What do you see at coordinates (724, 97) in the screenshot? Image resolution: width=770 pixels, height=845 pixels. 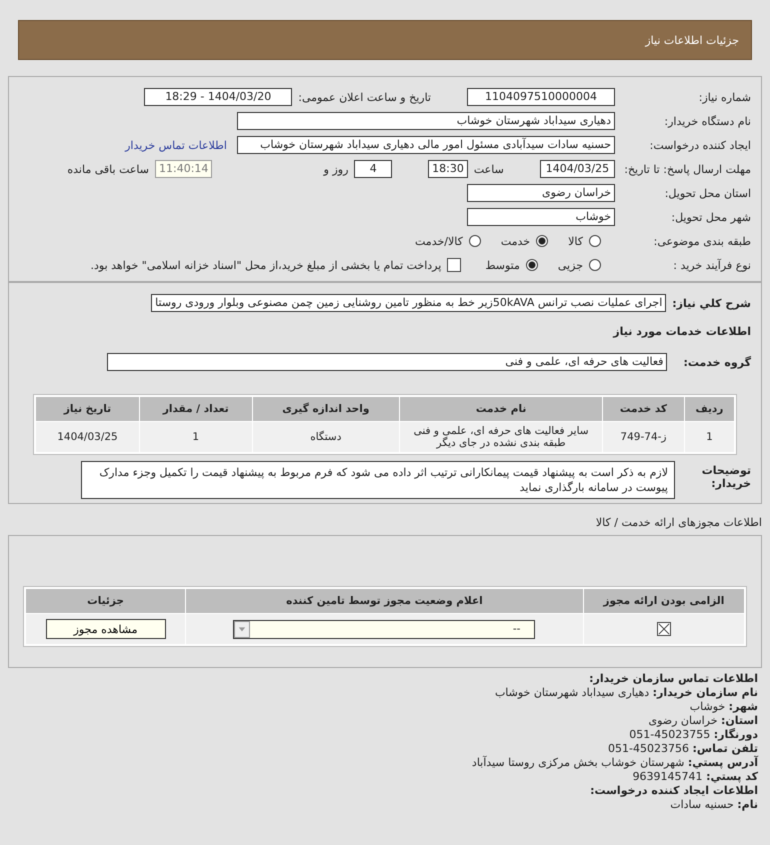 I see `field-label: شماره نیاز:` at bounding box center [724, 97].